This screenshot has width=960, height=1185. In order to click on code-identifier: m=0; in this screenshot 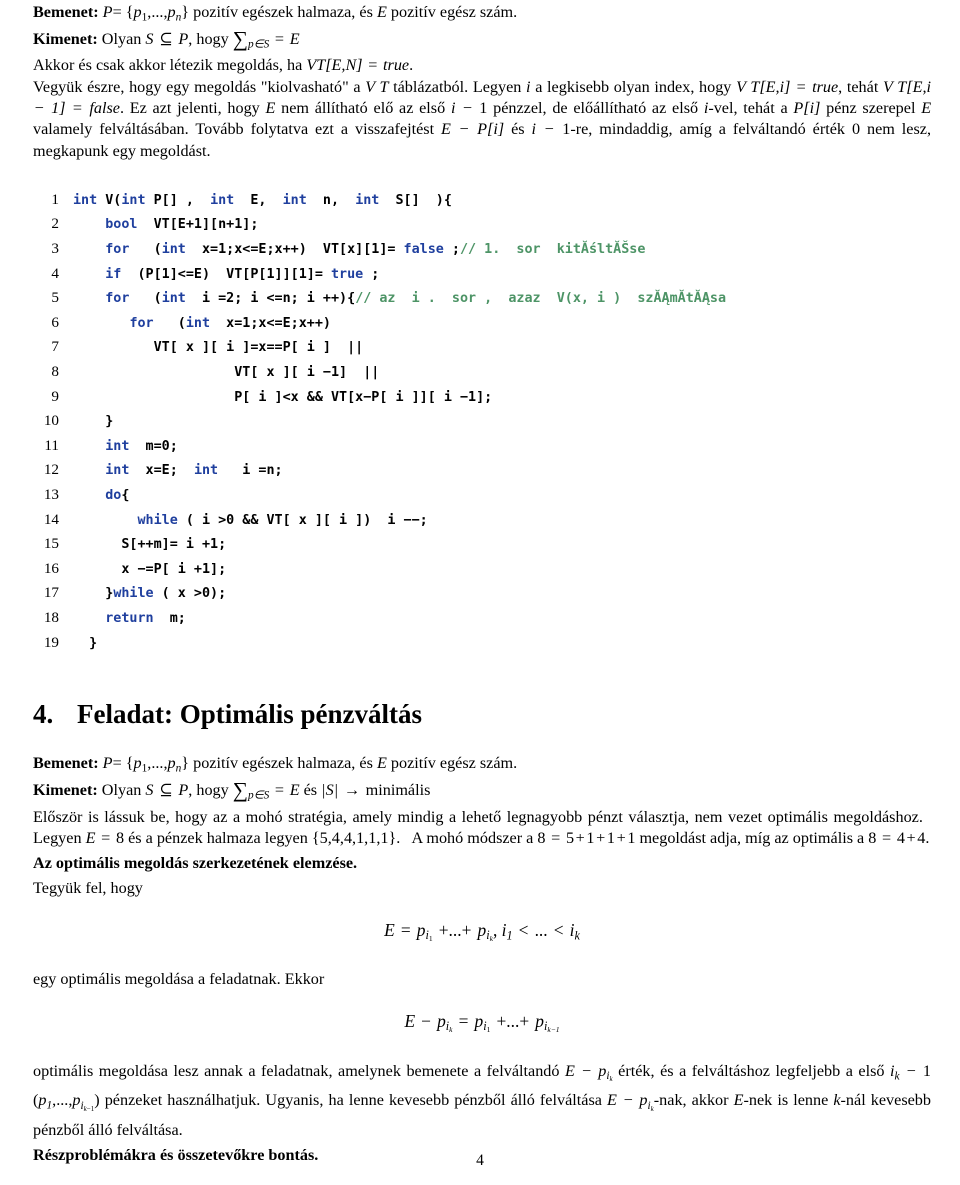, I will do `click(153, 446)`.